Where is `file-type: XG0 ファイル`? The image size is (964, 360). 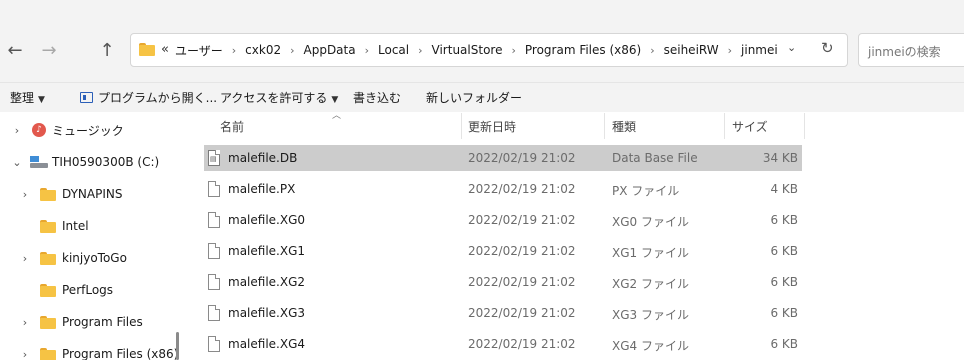
file-type: XG0 ファイル is located at coordinates (650, 222).